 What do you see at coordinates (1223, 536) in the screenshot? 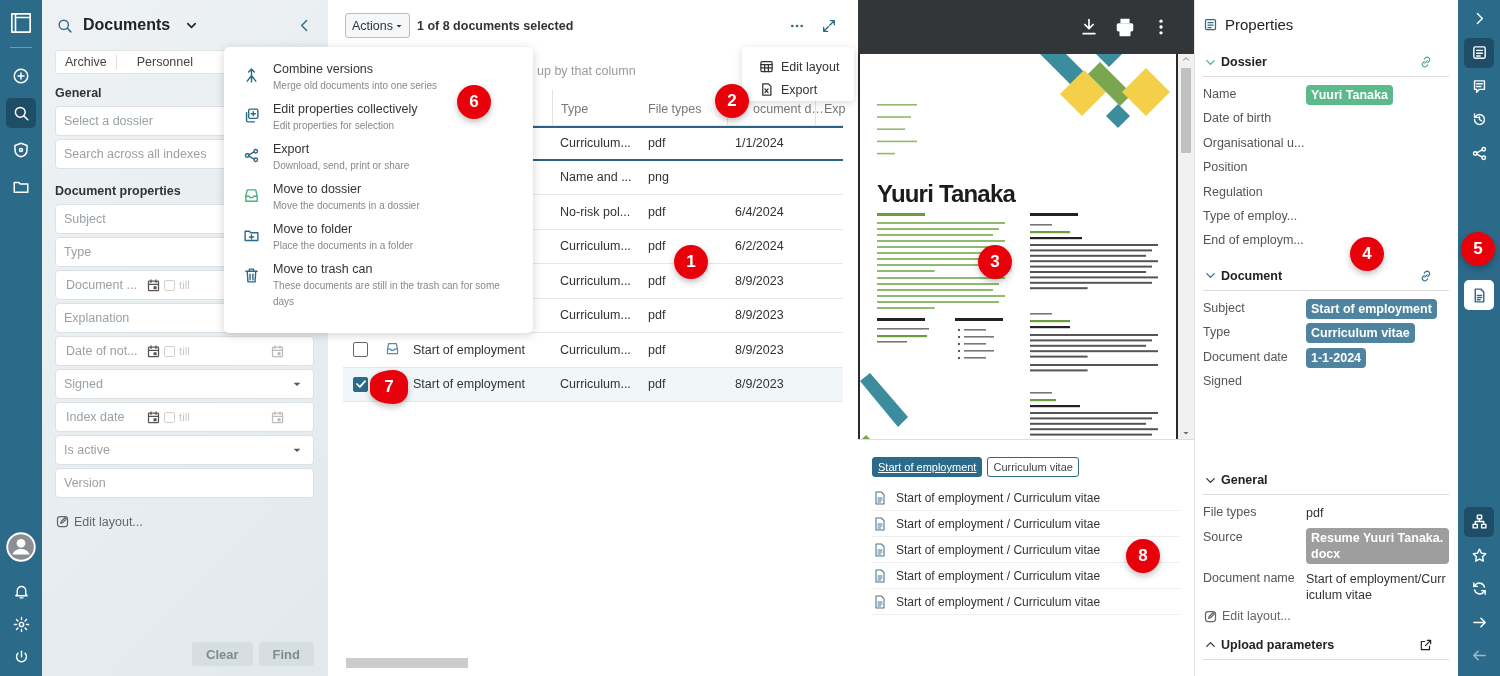
I see `property-label: Source` at bounding box center [1223, 536].